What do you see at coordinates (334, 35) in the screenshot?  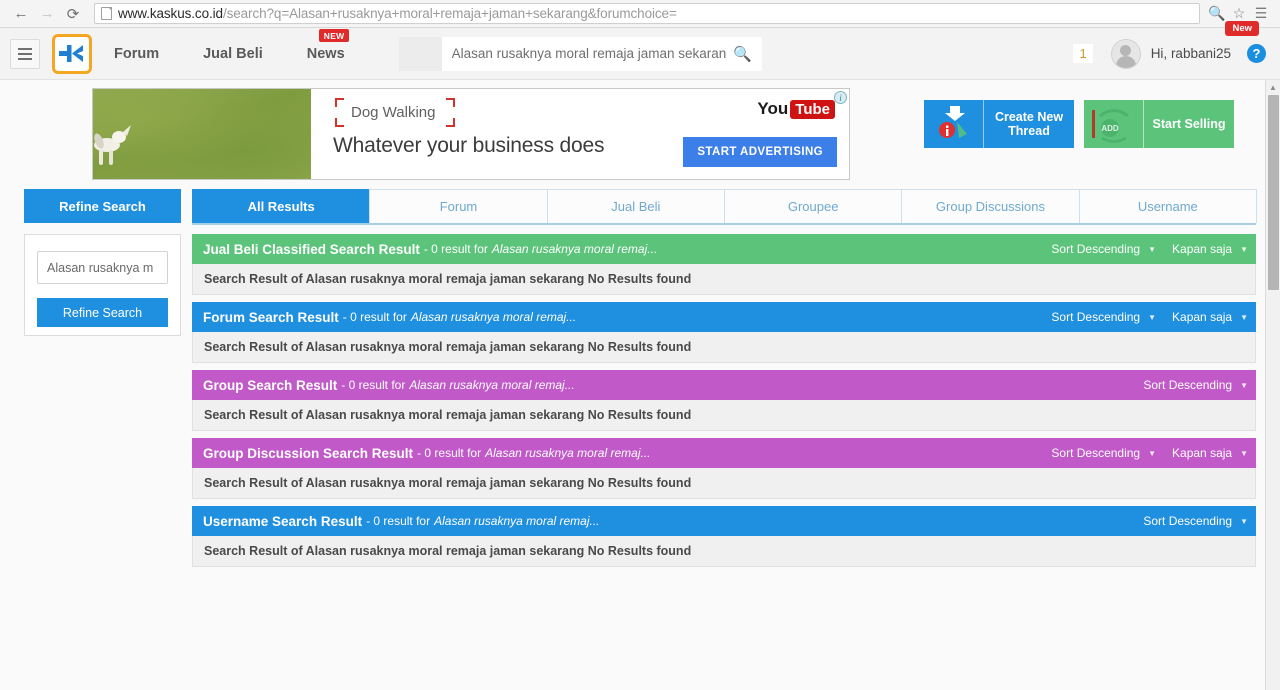 I see `nav-news-new-badge: NEW` at bounding box center [334, 35].